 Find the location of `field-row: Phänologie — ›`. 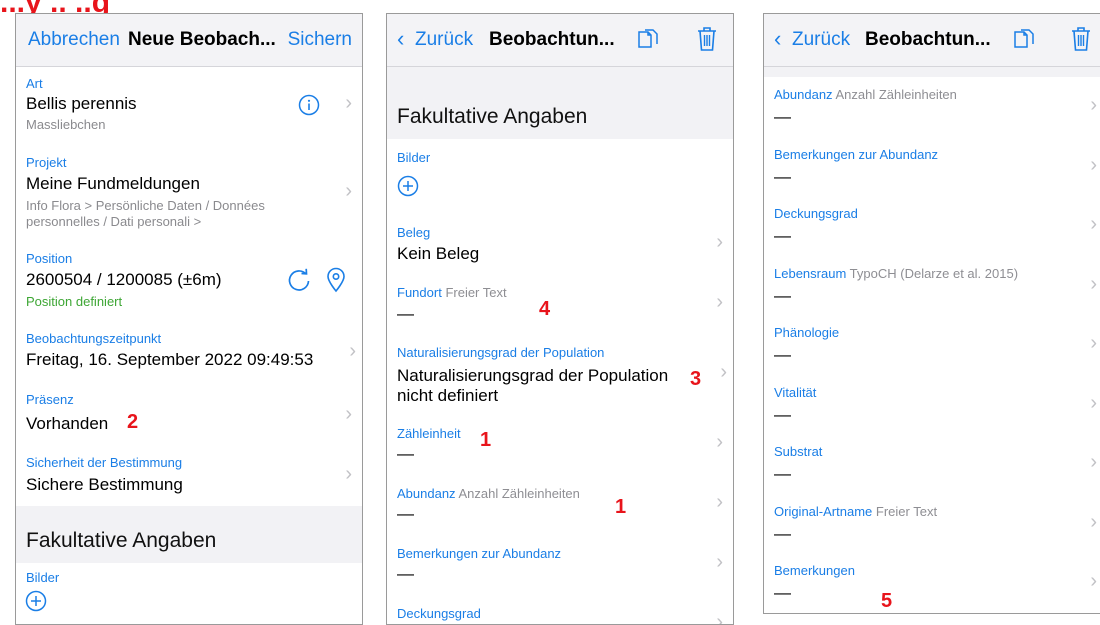

field-row: Phänologie — › is located at coordinates (932, 345).